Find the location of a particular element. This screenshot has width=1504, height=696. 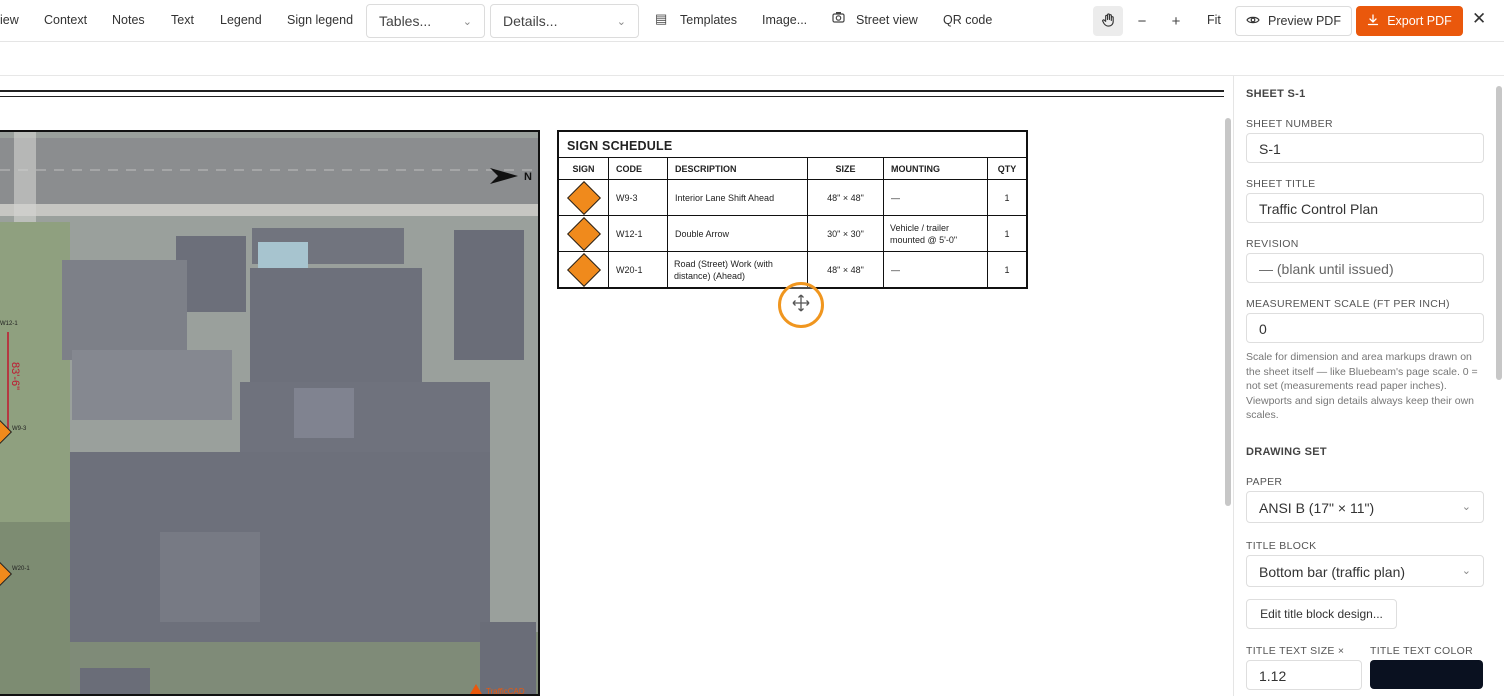

move-icon is located at coordinates (801, 305).